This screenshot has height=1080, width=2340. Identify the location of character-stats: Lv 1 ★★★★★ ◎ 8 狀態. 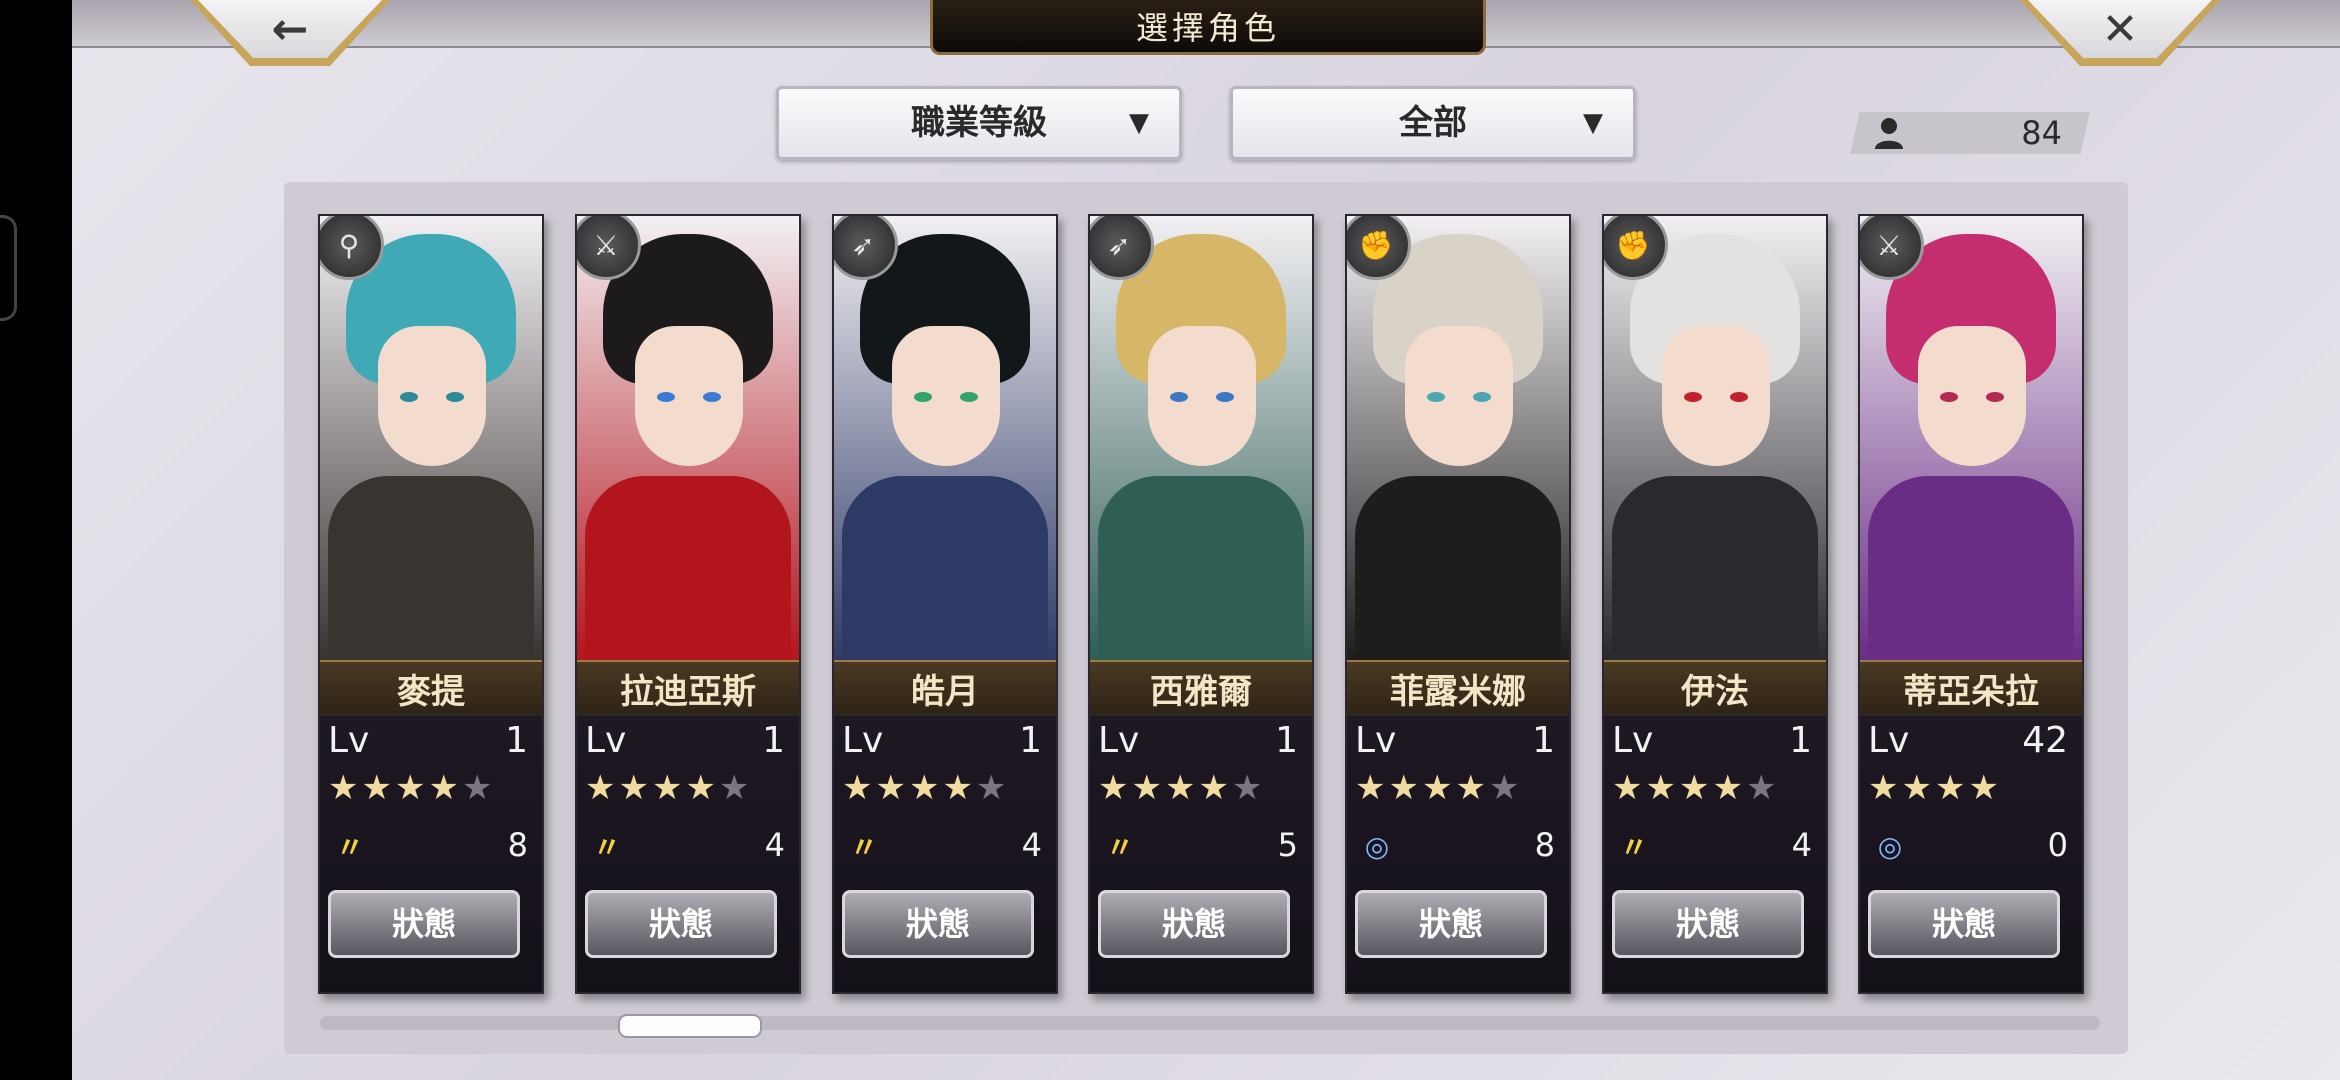
(1458, 853).